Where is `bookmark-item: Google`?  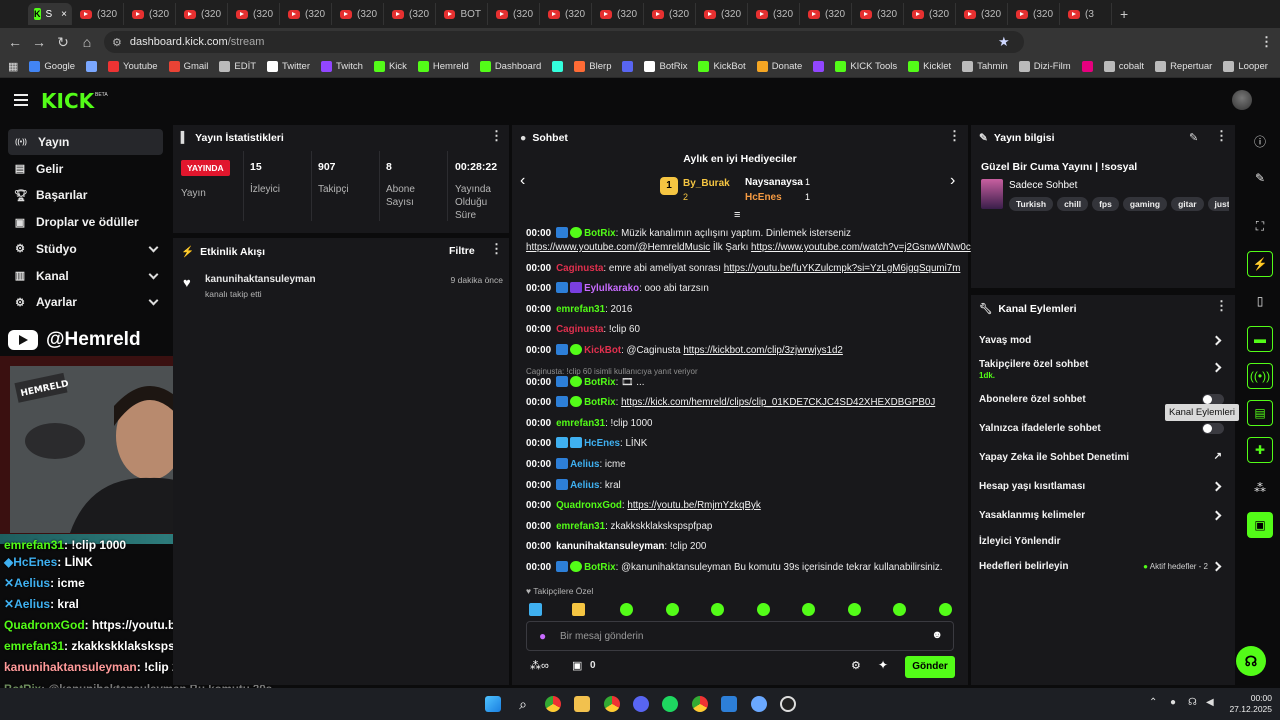
bookmark-item: Google is located at coordinates (52, 66).